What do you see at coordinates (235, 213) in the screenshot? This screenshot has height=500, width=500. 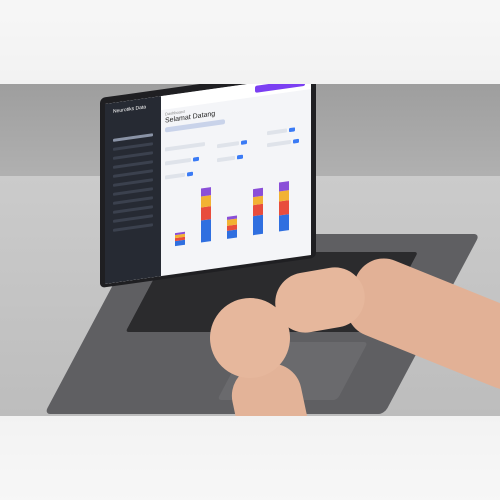 I see `stacked-bar-chart` at bounding box center [235, 213].